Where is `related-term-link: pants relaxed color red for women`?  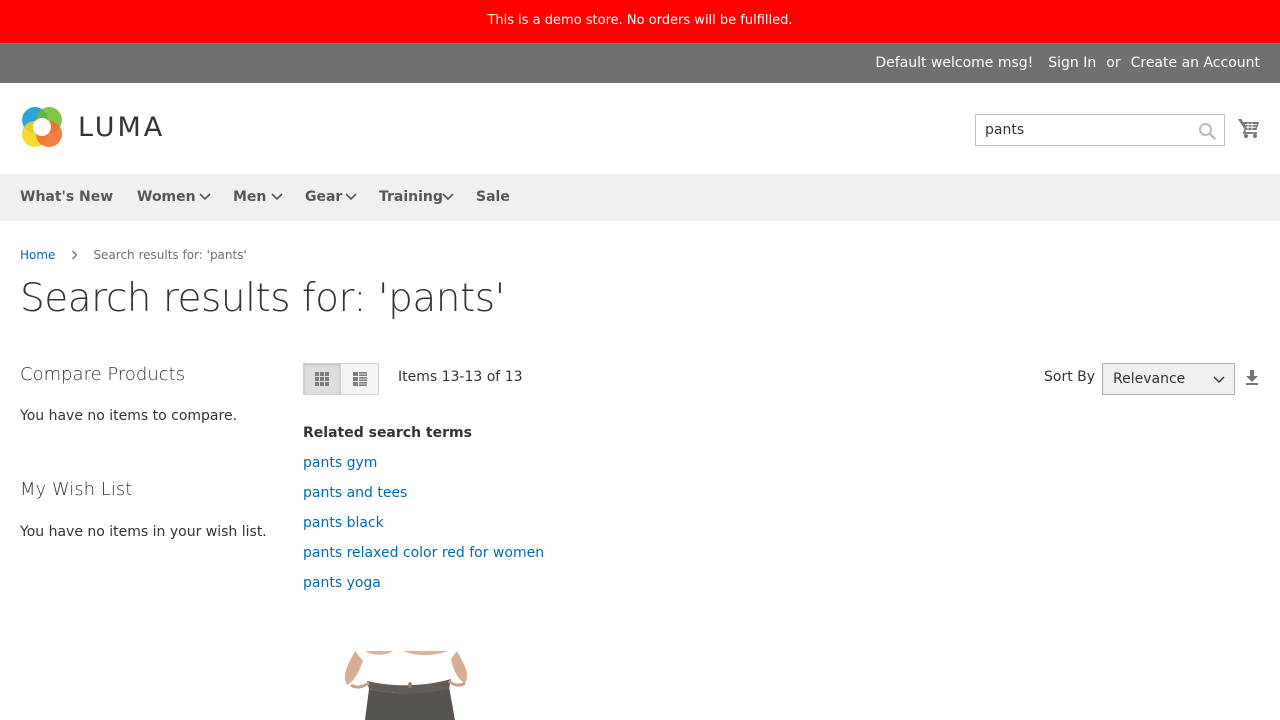 related-term-link: pants relaxed color red for women is located at coordinates (423, 553).